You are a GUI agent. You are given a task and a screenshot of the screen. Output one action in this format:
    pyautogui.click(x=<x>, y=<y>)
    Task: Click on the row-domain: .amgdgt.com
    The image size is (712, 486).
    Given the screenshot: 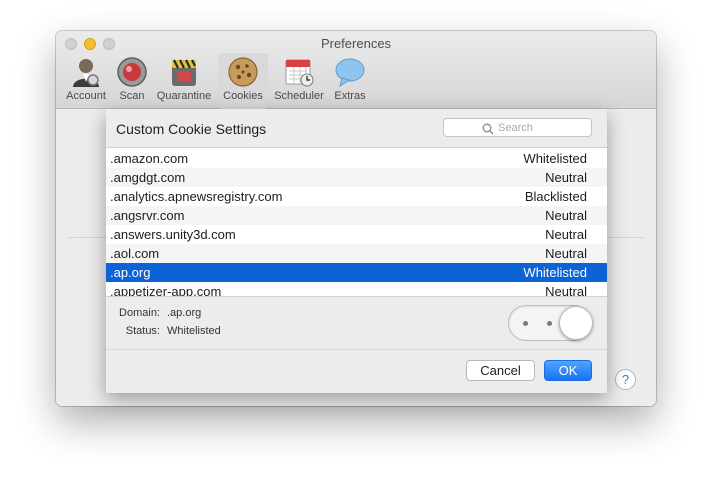 What is the action you would take?
    pyautogui.click(x=148, y=177)
    